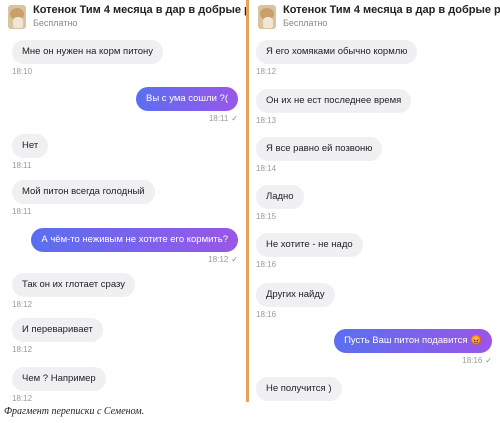 This screenshot has width=500, height=423. I want to click on message-text: Не получится ), so click(299, 389).